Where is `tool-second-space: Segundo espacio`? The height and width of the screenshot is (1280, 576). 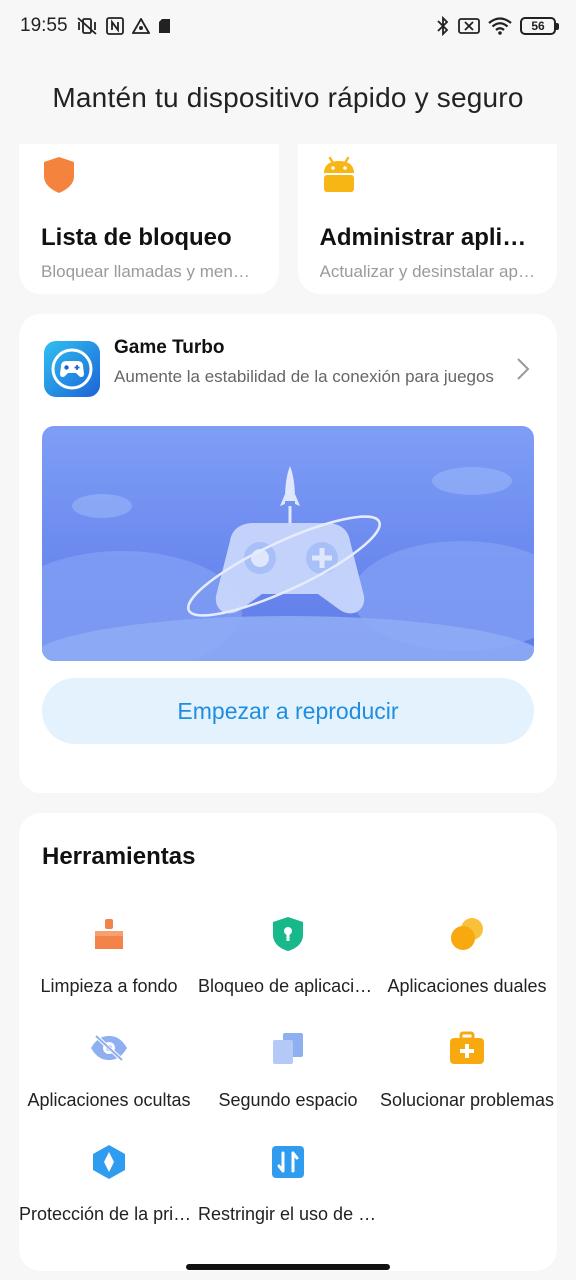 tool-second-space: Segundo espacio is located at coordinates (288, 1083).